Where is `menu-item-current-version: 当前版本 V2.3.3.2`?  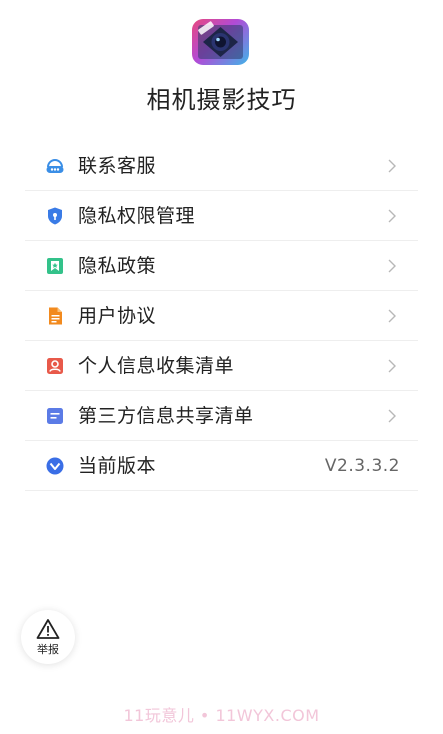 menu-item-current-version: 当前版本 V2.3.3.2 is located at coordinates (221, 466).